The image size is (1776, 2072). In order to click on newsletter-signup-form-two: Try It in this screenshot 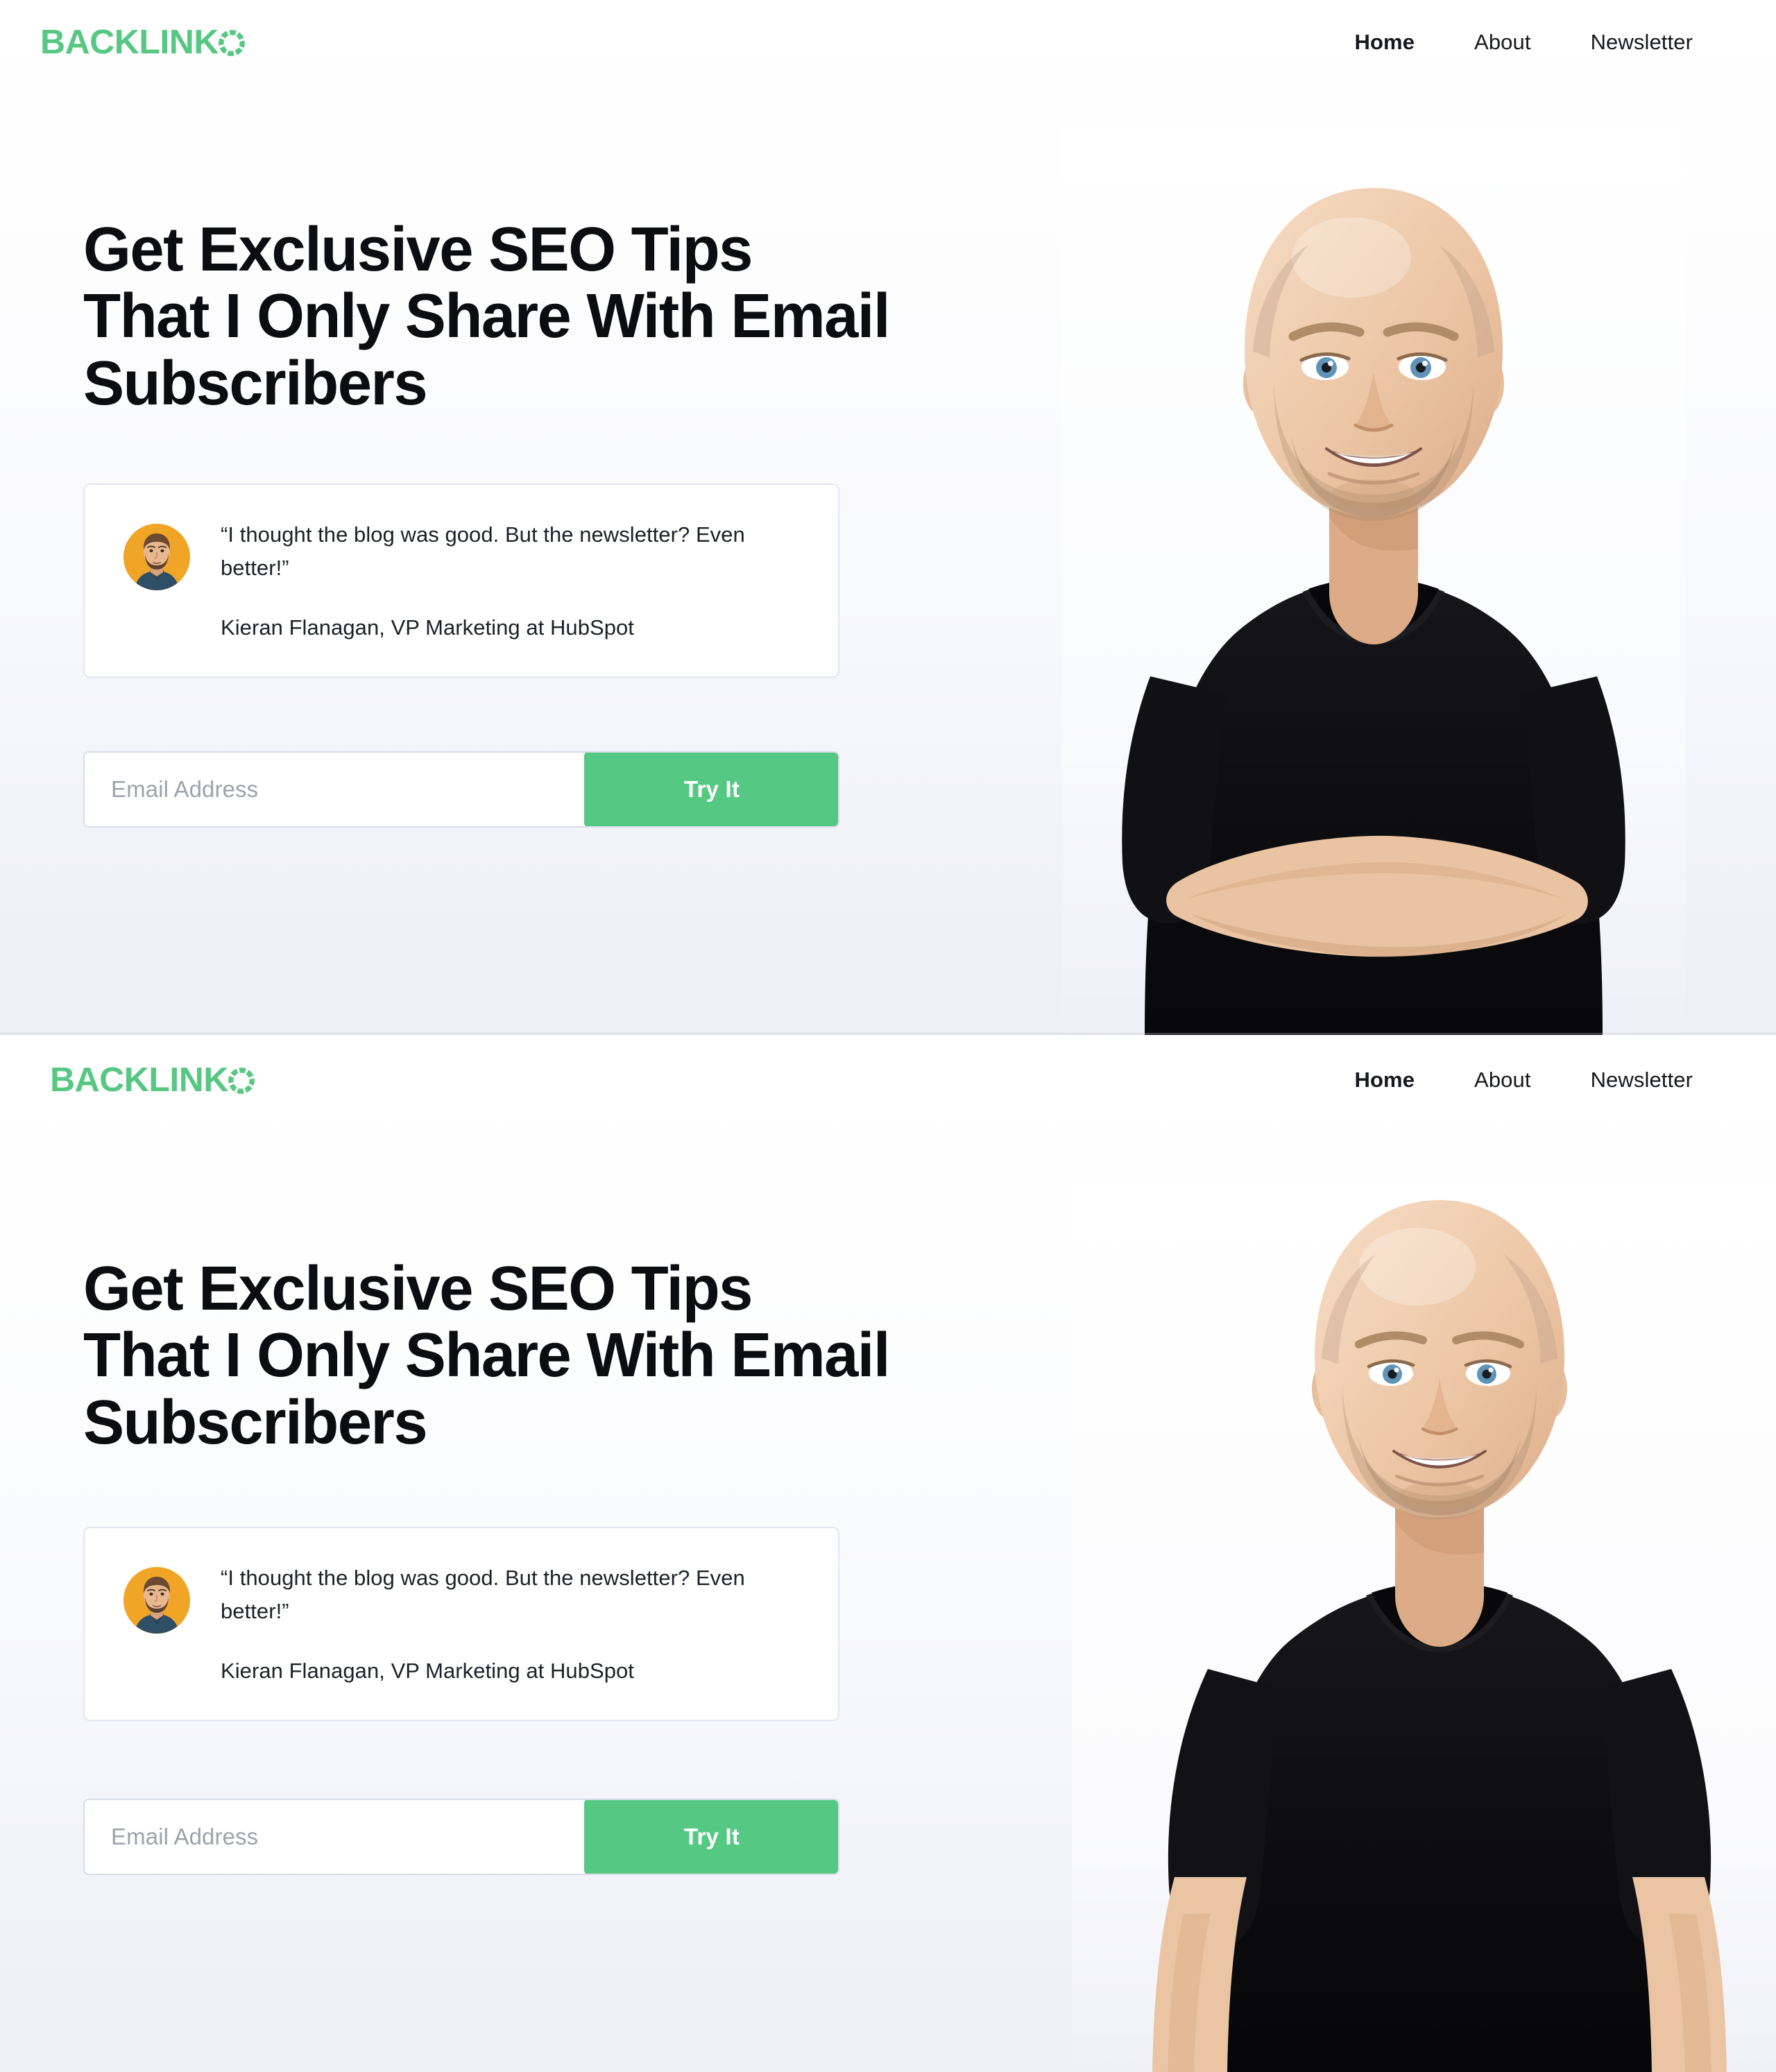, I will do `click(461, 1836)`.